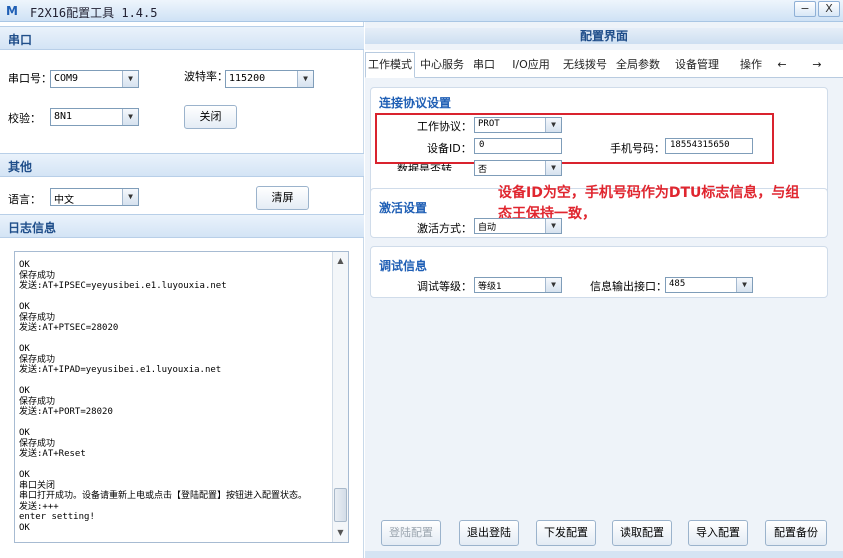  What do you see at coordinates (340, 505) in the screenshot?
I see `scroll-thumb` at bounding box center [340, 505].